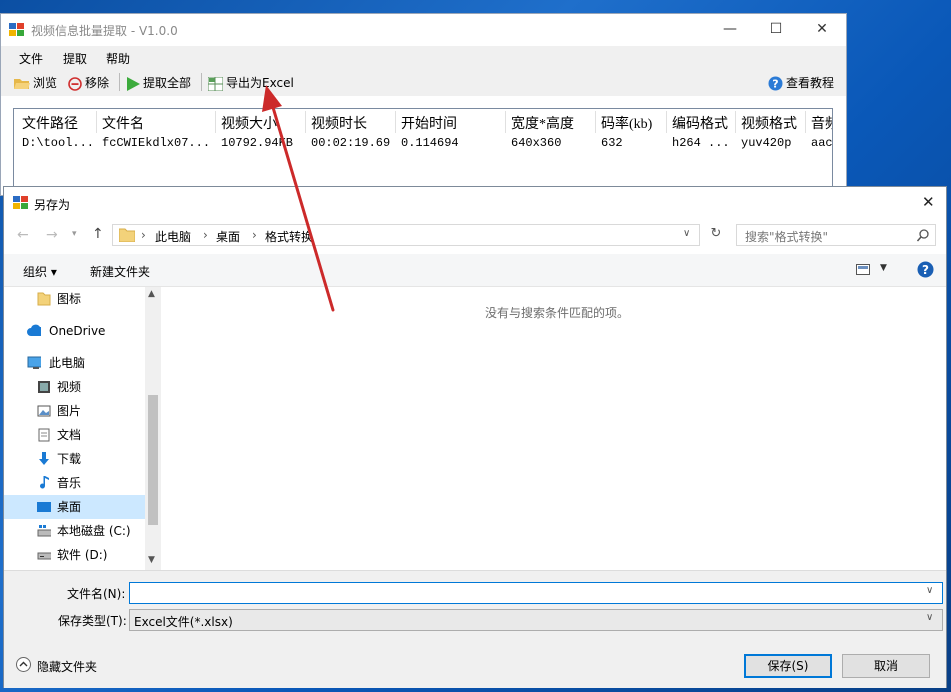 The image size is (951, 692). Describe the element at coordinates (104, 31) in the screenshot. I see `app-title: 视频信息批量提取 - V1.0.0` at that location.